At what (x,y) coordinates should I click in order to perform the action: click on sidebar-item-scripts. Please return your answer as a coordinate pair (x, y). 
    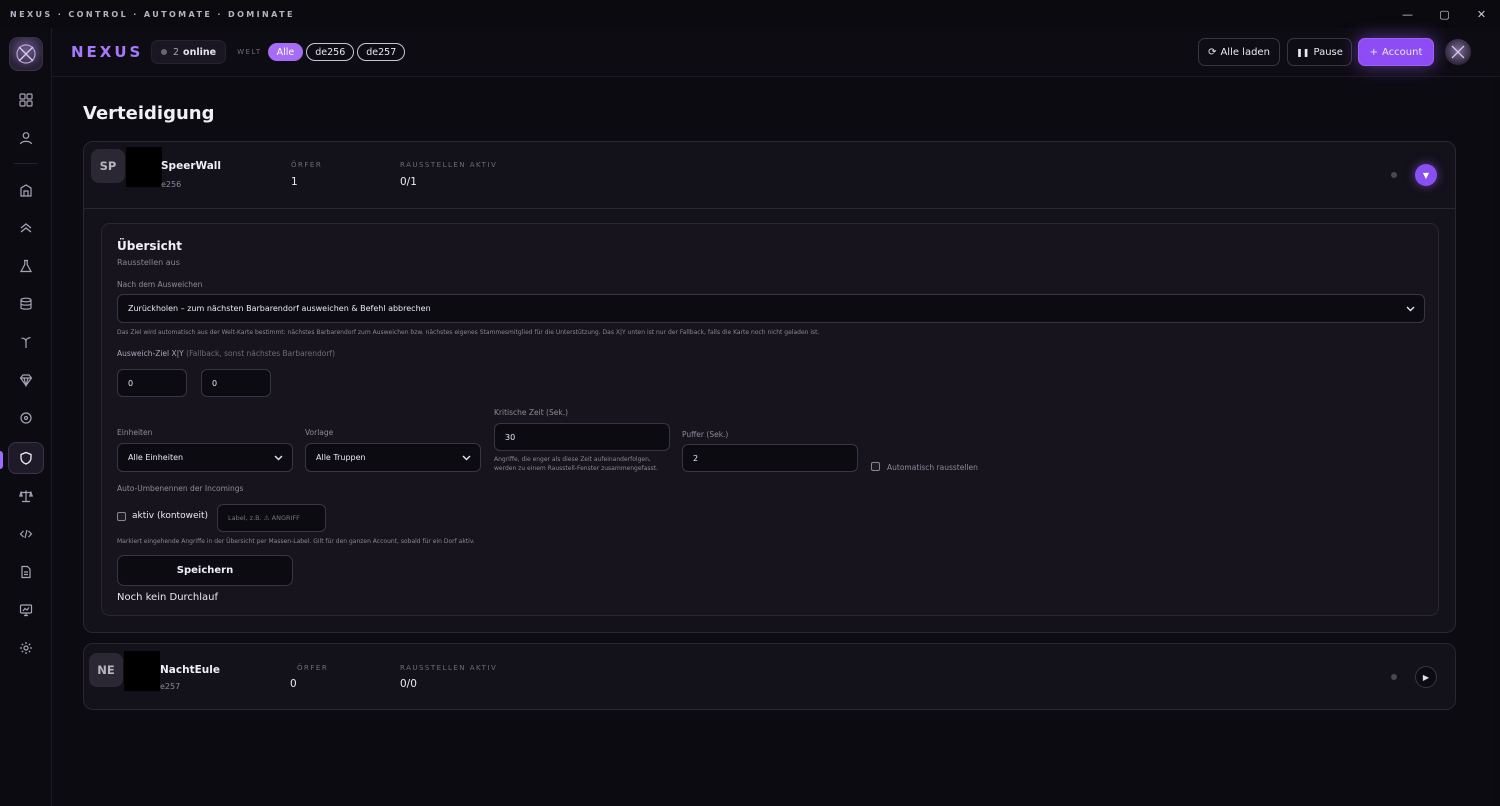
    Looking at the image, I should click on (26, 534).